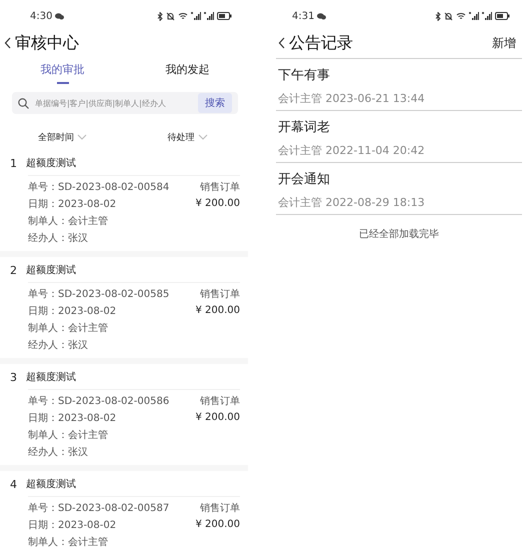 The width and height of the screenshot is (524, 551). I want to click on notice-meta: 会计主管 2022-11-04 20:42, so click(352, 150).